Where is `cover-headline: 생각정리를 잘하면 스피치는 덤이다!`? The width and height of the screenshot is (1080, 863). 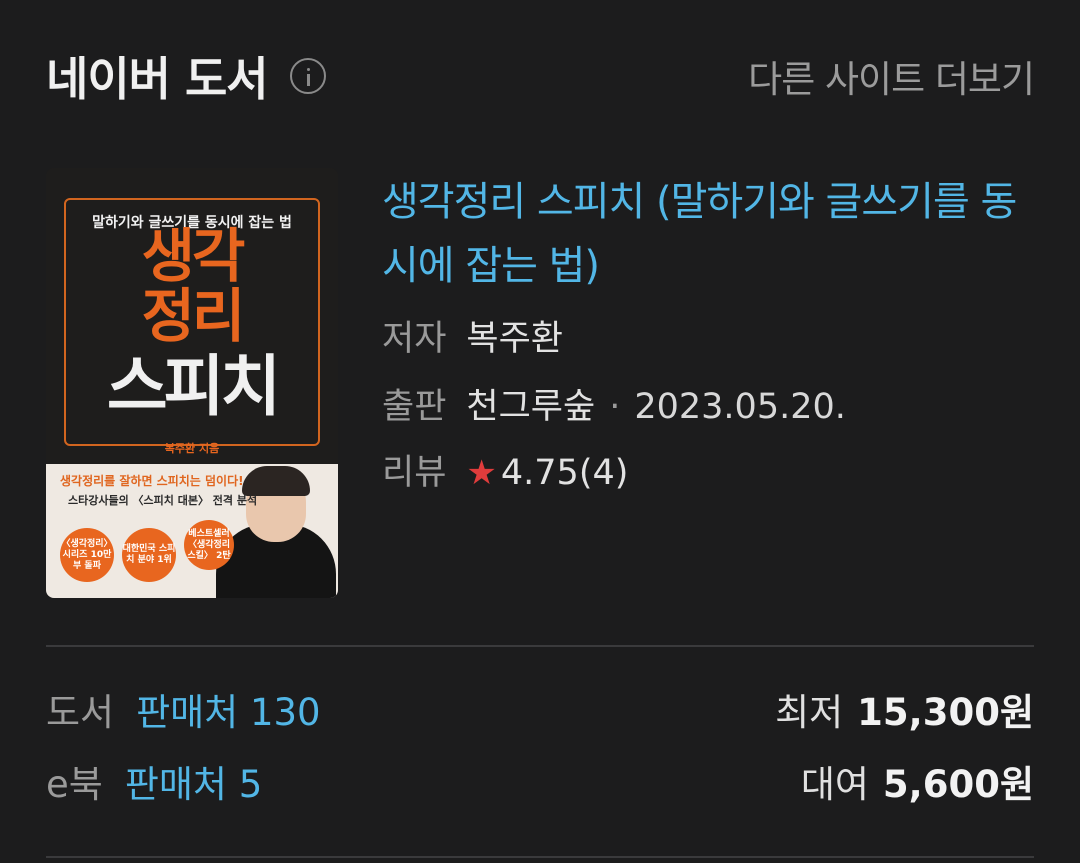 cover-headline: 생각정리를 잘하면 스피치는 덤이다! is located at coordinates (152, 481).